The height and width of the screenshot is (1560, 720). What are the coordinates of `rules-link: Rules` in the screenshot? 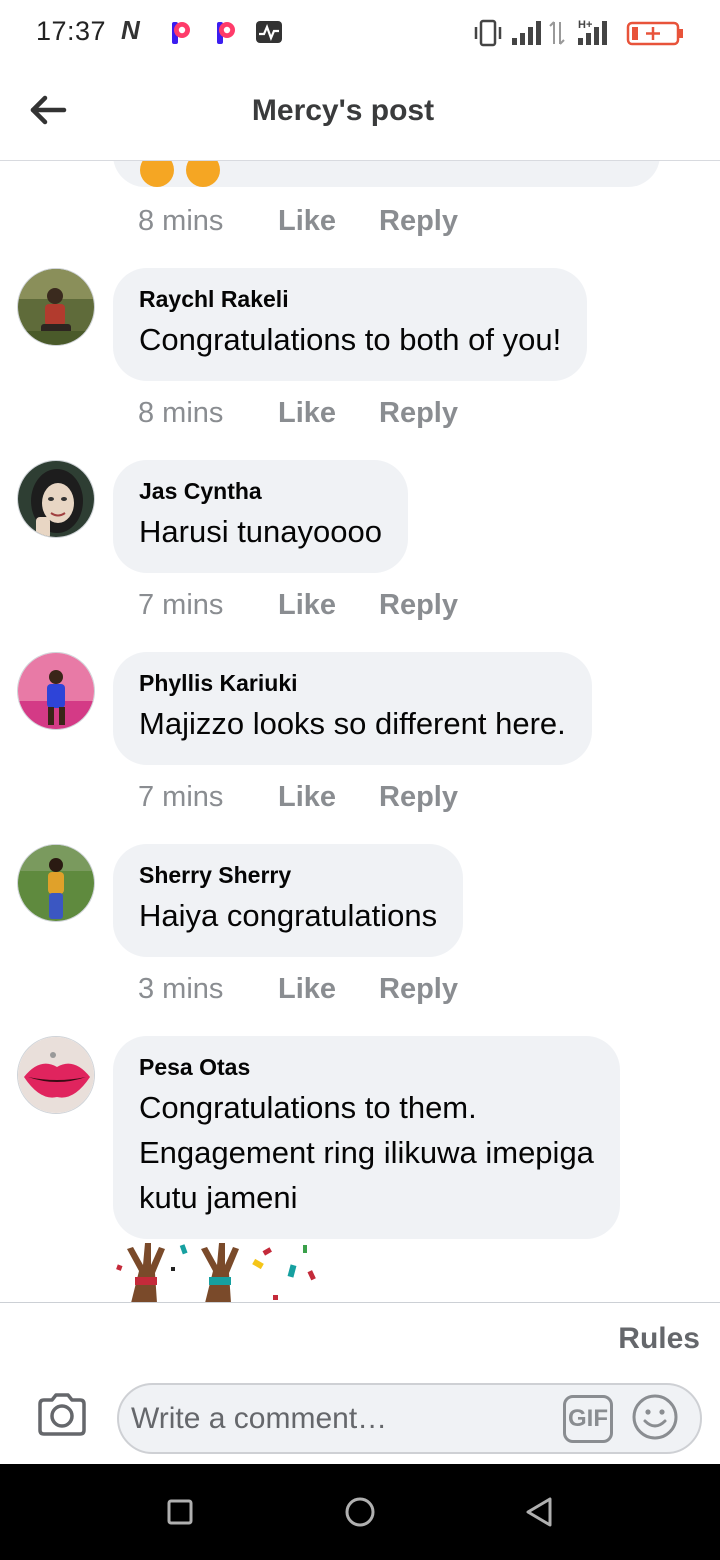 It's located at (659, 1339).